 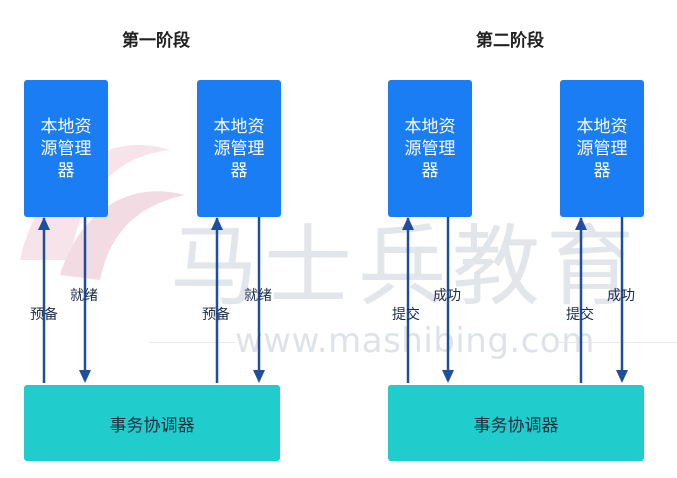 What do you see at coordinates (621, 296) in the screenshot?
I see `phase-2-rm-2-down-label: 成功` at bounding box center [621, 296].